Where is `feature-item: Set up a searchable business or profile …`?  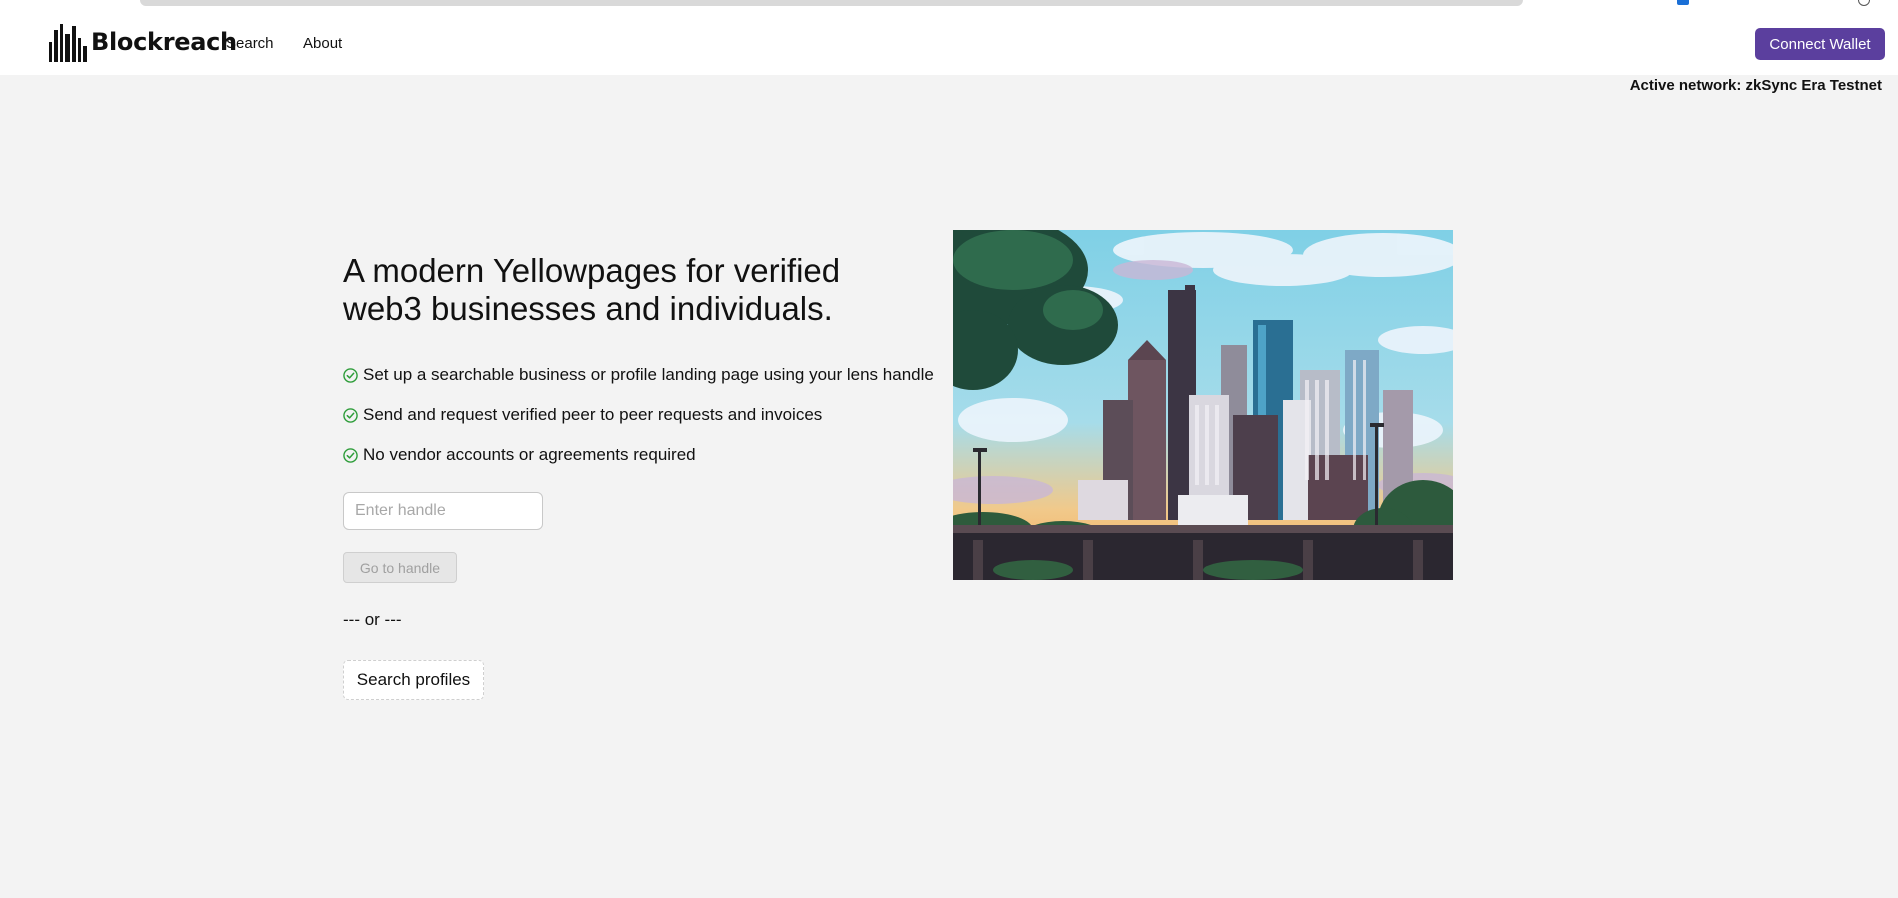 feature-item: Set up a searchable business or profile … is located at coordinates (638, 375).